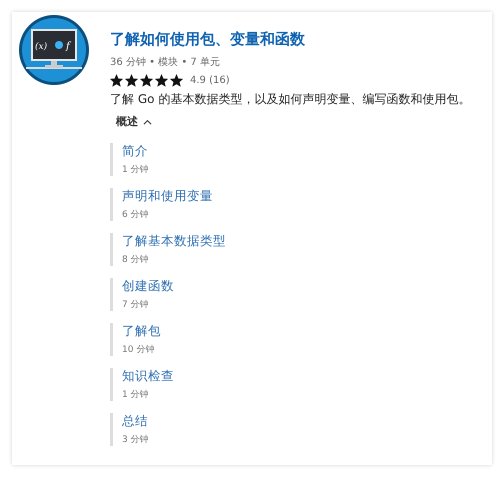 The width and height of the screenshot is (502, 478). What do you see at coordinates (296, 421) in the screenshot?
I see `unit-title: 总结` at bounding box center [296, 421].